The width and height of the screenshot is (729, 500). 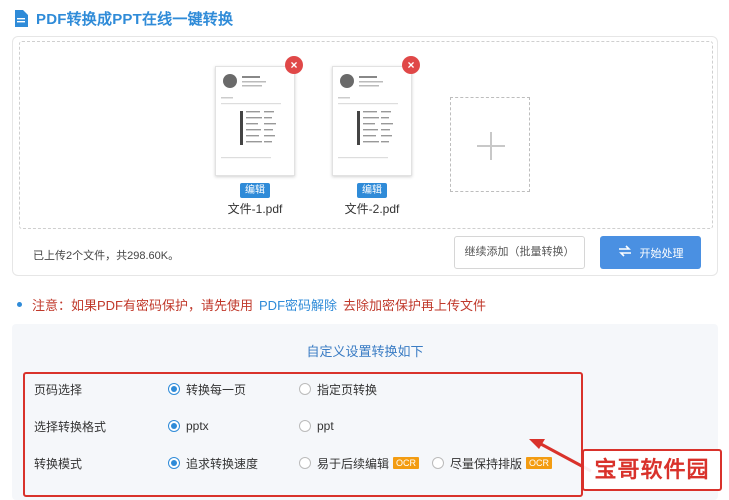 I want to click on radio-label: 指定页转换, so click(x=347, y=389).